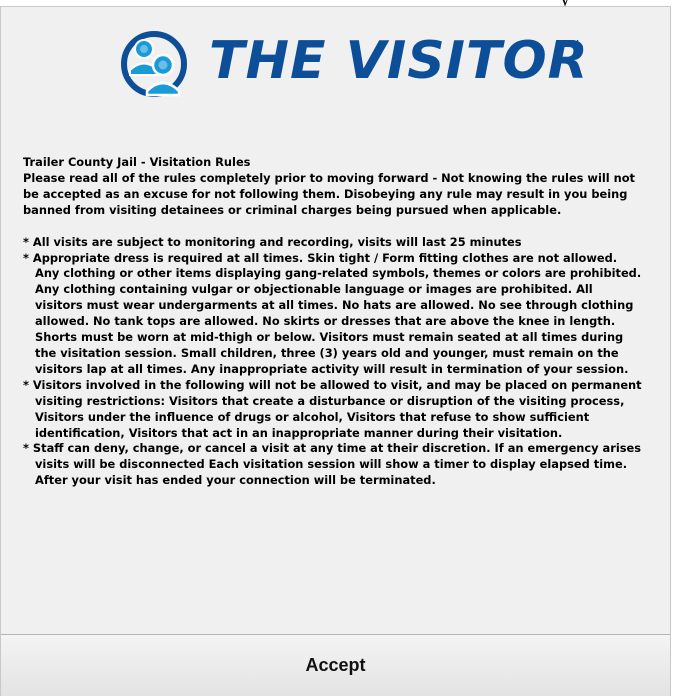 This screenshot has height=698, width=674. What do you see at coordinates (573, 43) in the screenshot?
I see `service-mark: SM` at bounding box center [573, 43].